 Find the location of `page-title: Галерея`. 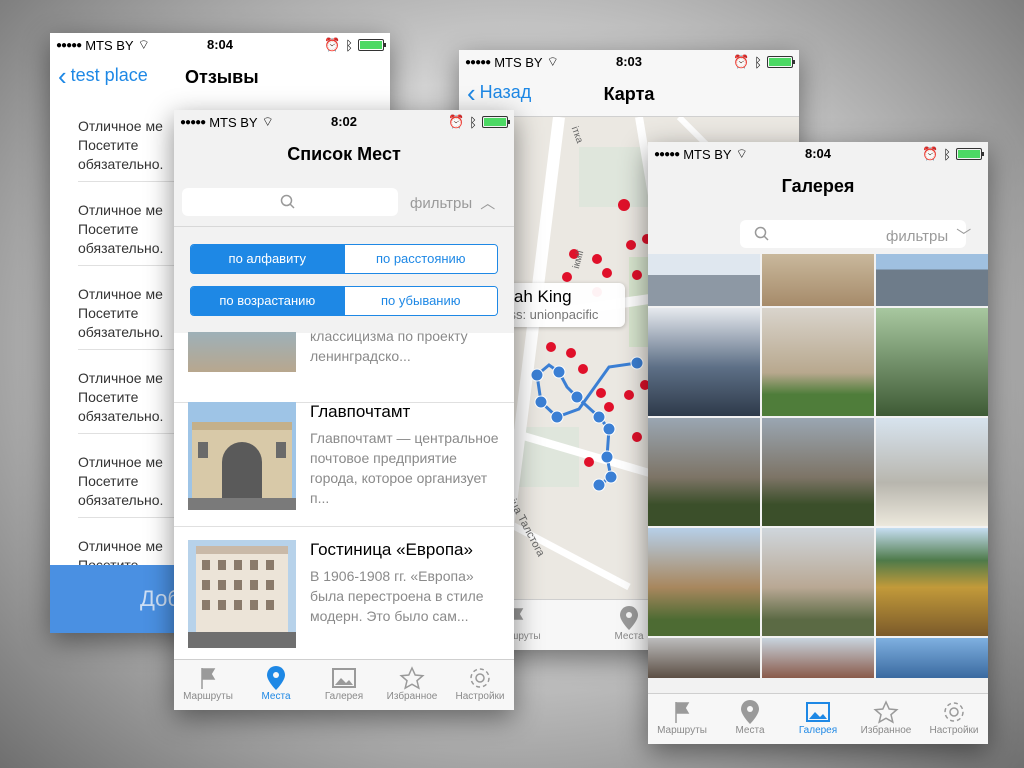

page-title: Галерея is located at coordinates (818, 186).